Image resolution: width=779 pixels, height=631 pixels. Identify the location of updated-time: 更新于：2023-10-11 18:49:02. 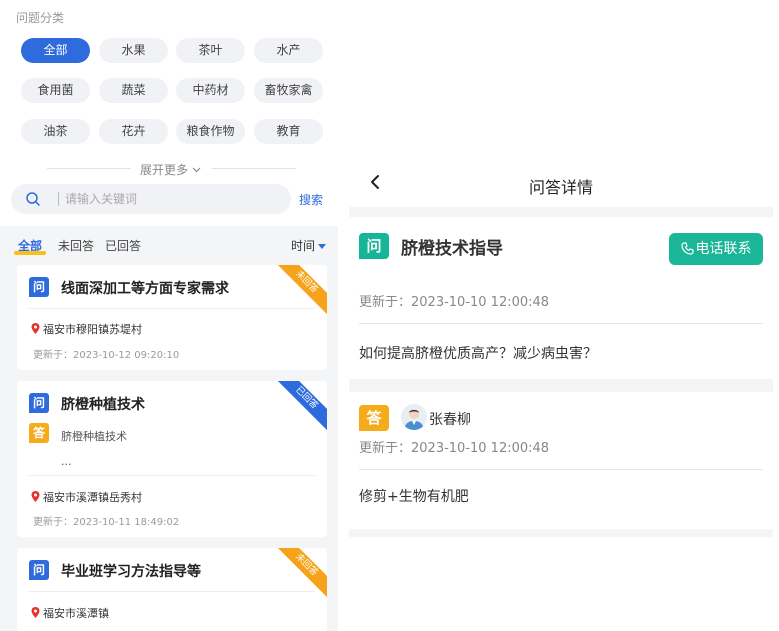
(106, 522).